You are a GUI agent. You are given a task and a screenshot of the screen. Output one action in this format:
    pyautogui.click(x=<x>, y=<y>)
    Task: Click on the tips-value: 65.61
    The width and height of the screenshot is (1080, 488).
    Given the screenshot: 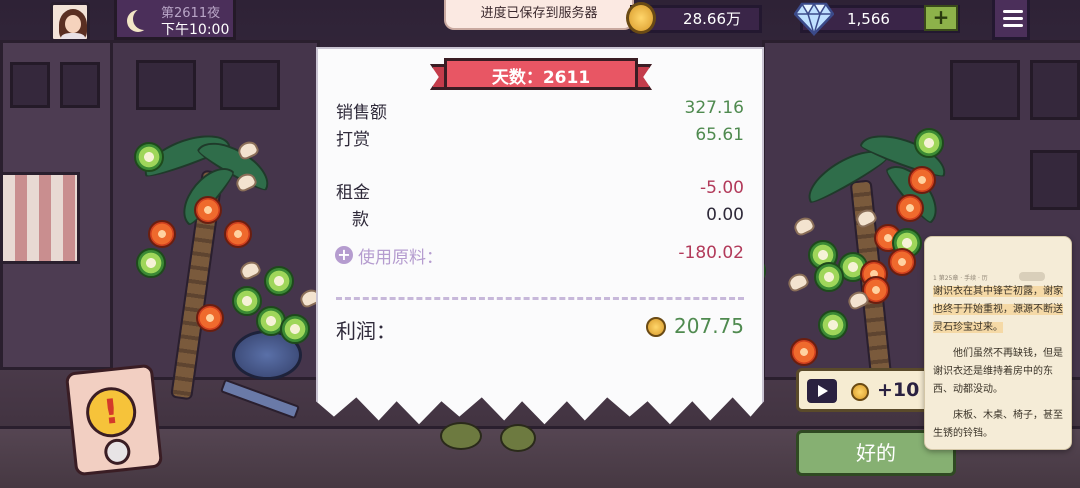 What is the action you would take?
    pyautogui.click(x=719, y=135)
    